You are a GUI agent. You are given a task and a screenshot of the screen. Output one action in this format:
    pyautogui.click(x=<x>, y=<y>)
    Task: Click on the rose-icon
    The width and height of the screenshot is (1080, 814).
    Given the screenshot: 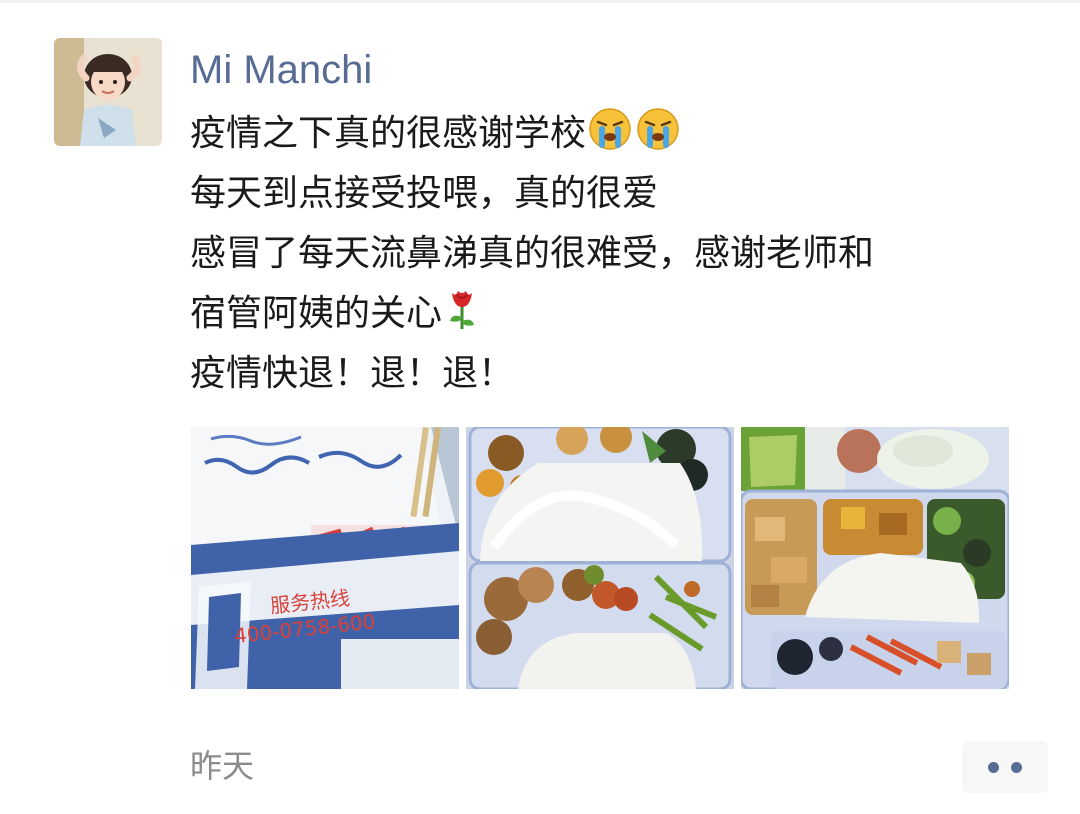 What is the action you would take?
    pyautogui.click(x=462, y=310)
    